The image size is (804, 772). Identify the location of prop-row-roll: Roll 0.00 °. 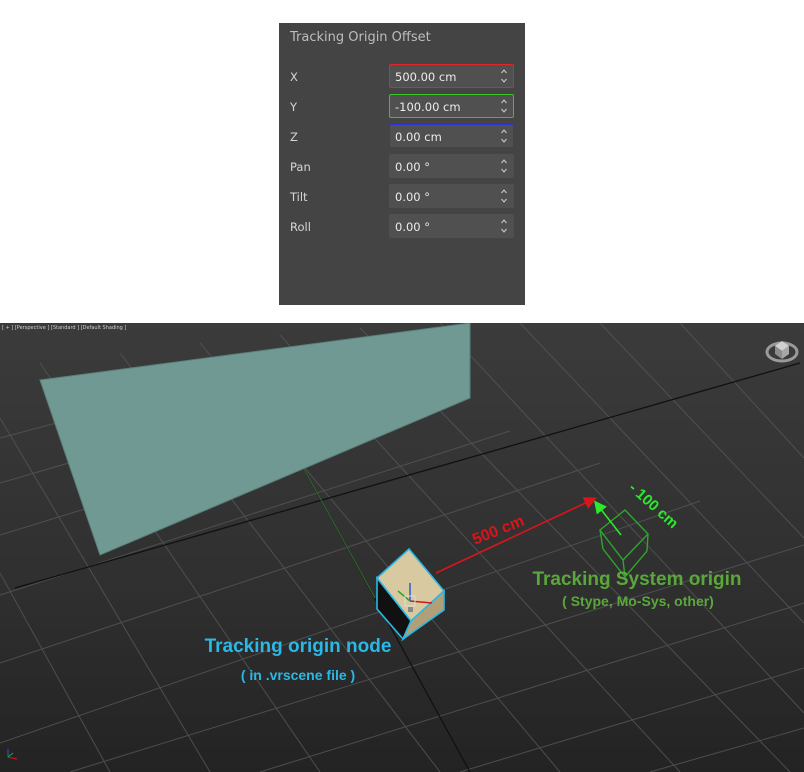
(402, 227).